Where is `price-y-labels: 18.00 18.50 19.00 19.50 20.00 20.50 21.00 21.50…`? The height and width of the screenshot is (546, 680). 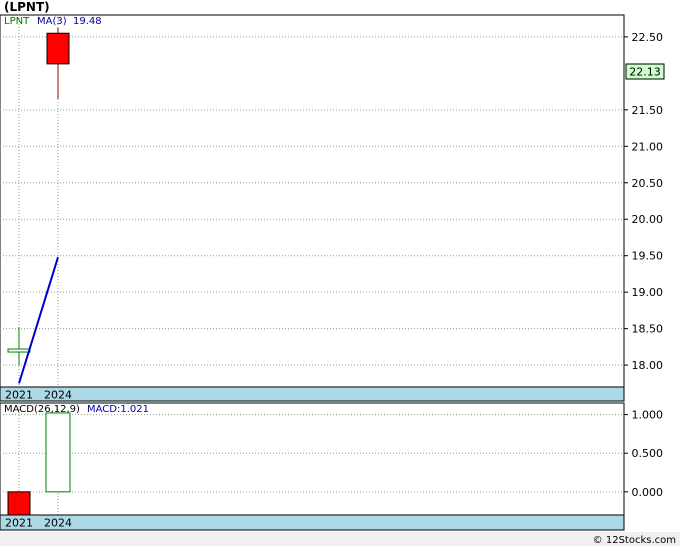
price-y-labels: 18.00 18.50 19.00 19.50 20.00 20.50 21.00 21.50… is located at coordinates (643, 201).